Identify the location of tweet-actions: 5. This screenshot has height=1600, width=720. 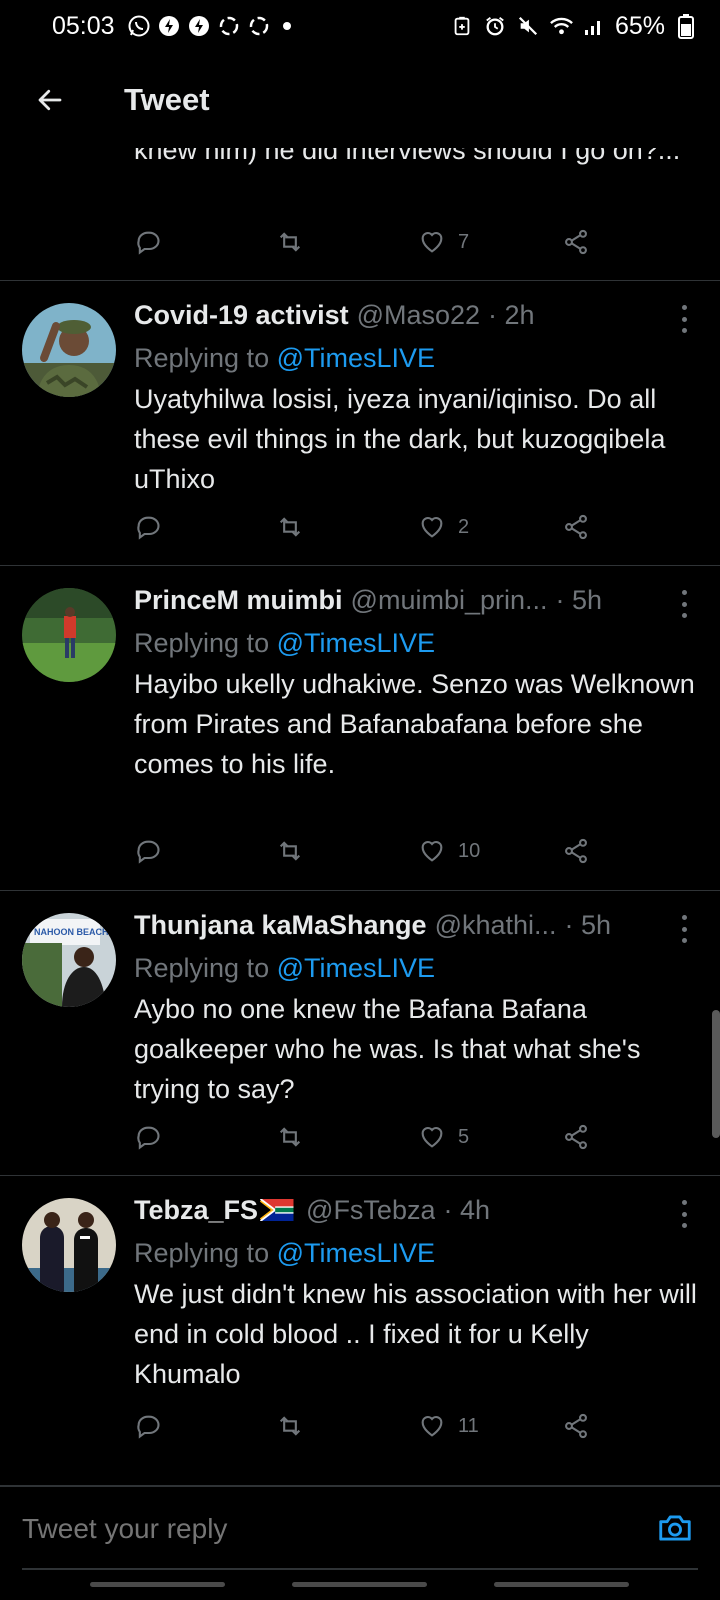
(374, 1137).